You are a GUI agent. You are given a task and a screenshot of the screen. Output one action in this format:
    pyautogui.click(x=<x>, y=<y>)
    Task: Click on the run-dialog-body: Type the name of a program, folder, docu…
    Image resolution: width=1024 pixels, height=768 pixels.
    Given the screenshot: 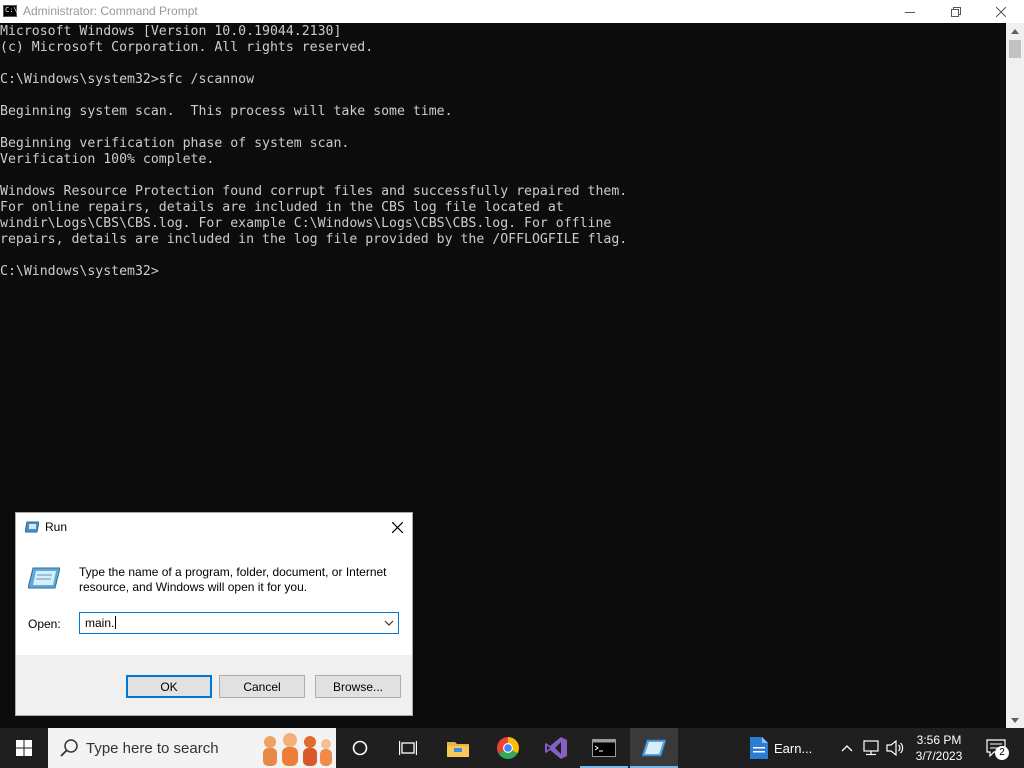 What is the action you would take?
    pyautogui.click(x=214, y=598)
    